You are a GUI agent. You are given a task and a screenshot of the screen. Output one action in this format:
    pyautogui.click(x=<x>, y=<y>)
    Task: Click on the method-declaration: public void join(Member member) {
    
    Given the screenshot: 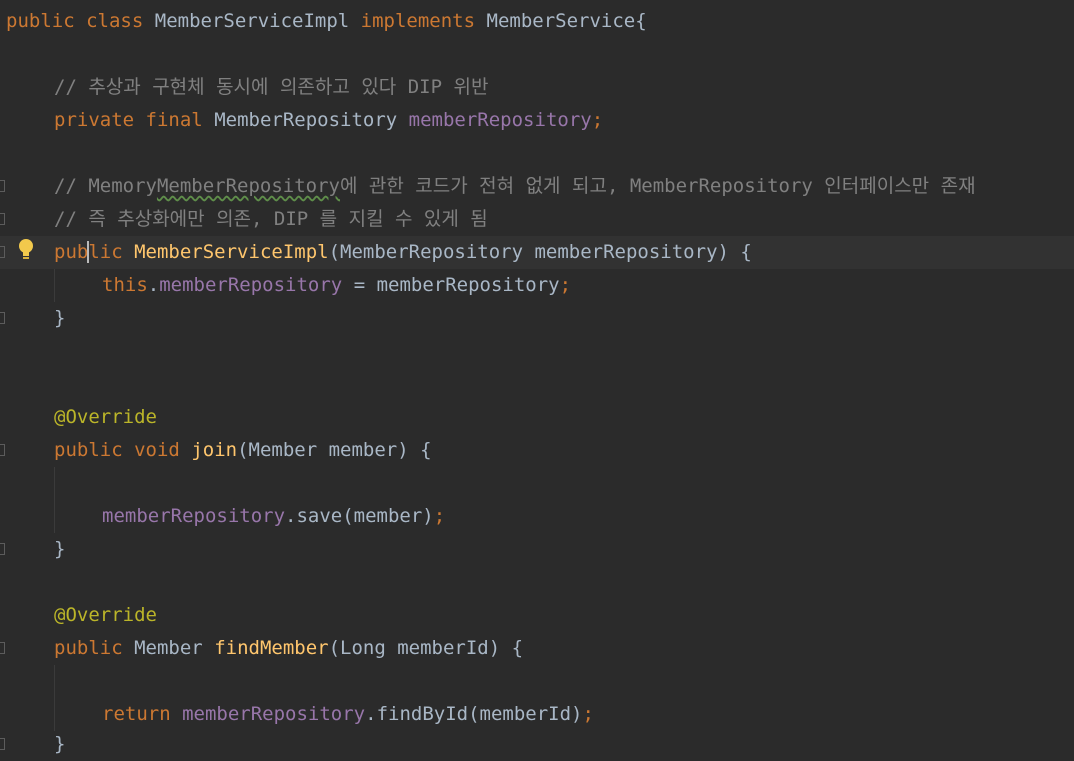 What is the action you would take?
    pyautogui.click(x=243, y=450)
    